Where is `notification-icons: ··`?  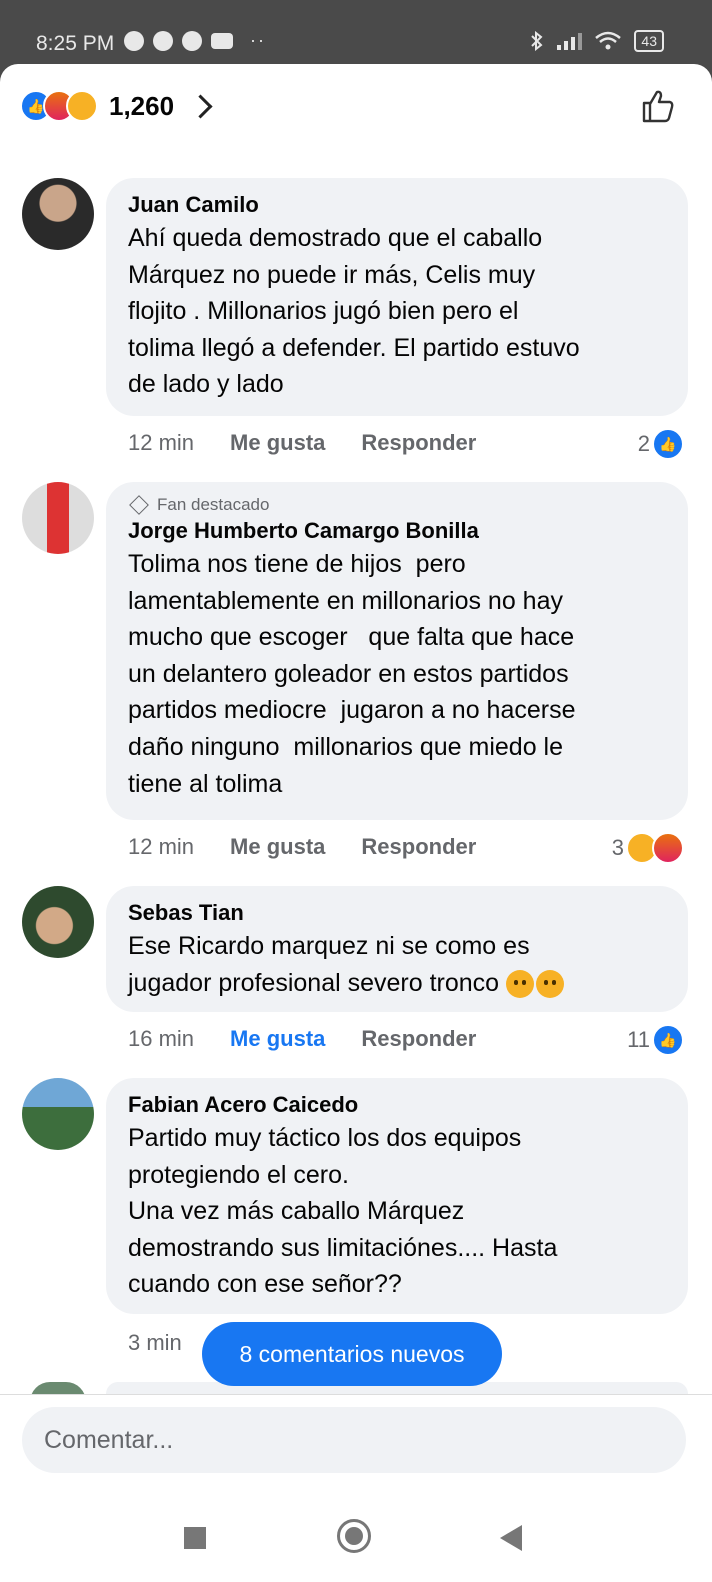 notification-icons: ·· is located at coordinates (195, 40).